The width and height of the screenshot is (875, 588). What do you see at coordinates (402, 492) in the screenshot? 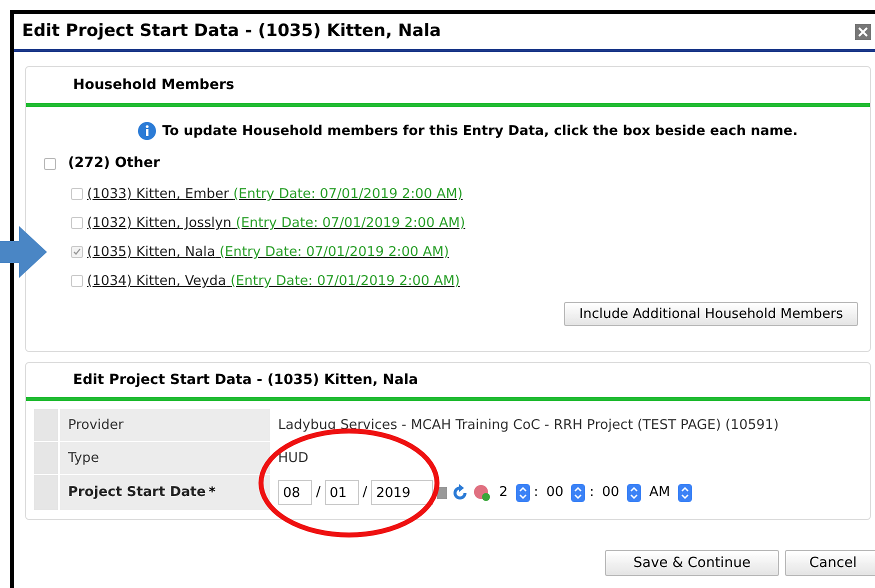
I see `year-field: 2019` at bounding box center [402, 492].